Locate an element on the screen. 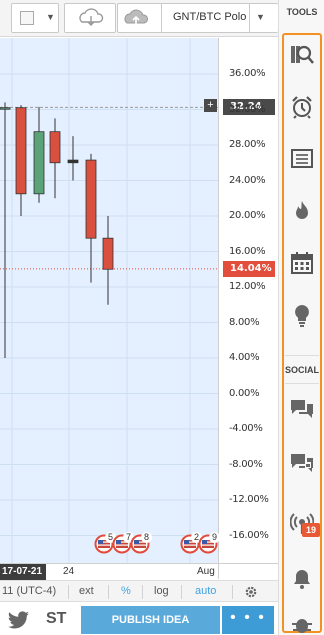 This screenshot has height=635, width=324. percent-scale-toggle: % is located at coordinates (126, 591).